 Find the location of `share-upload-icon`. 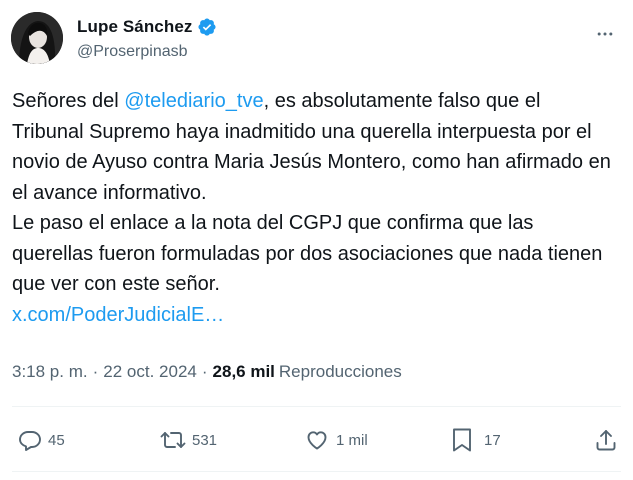

share-upload-icon is located at coordinates (606, 440).